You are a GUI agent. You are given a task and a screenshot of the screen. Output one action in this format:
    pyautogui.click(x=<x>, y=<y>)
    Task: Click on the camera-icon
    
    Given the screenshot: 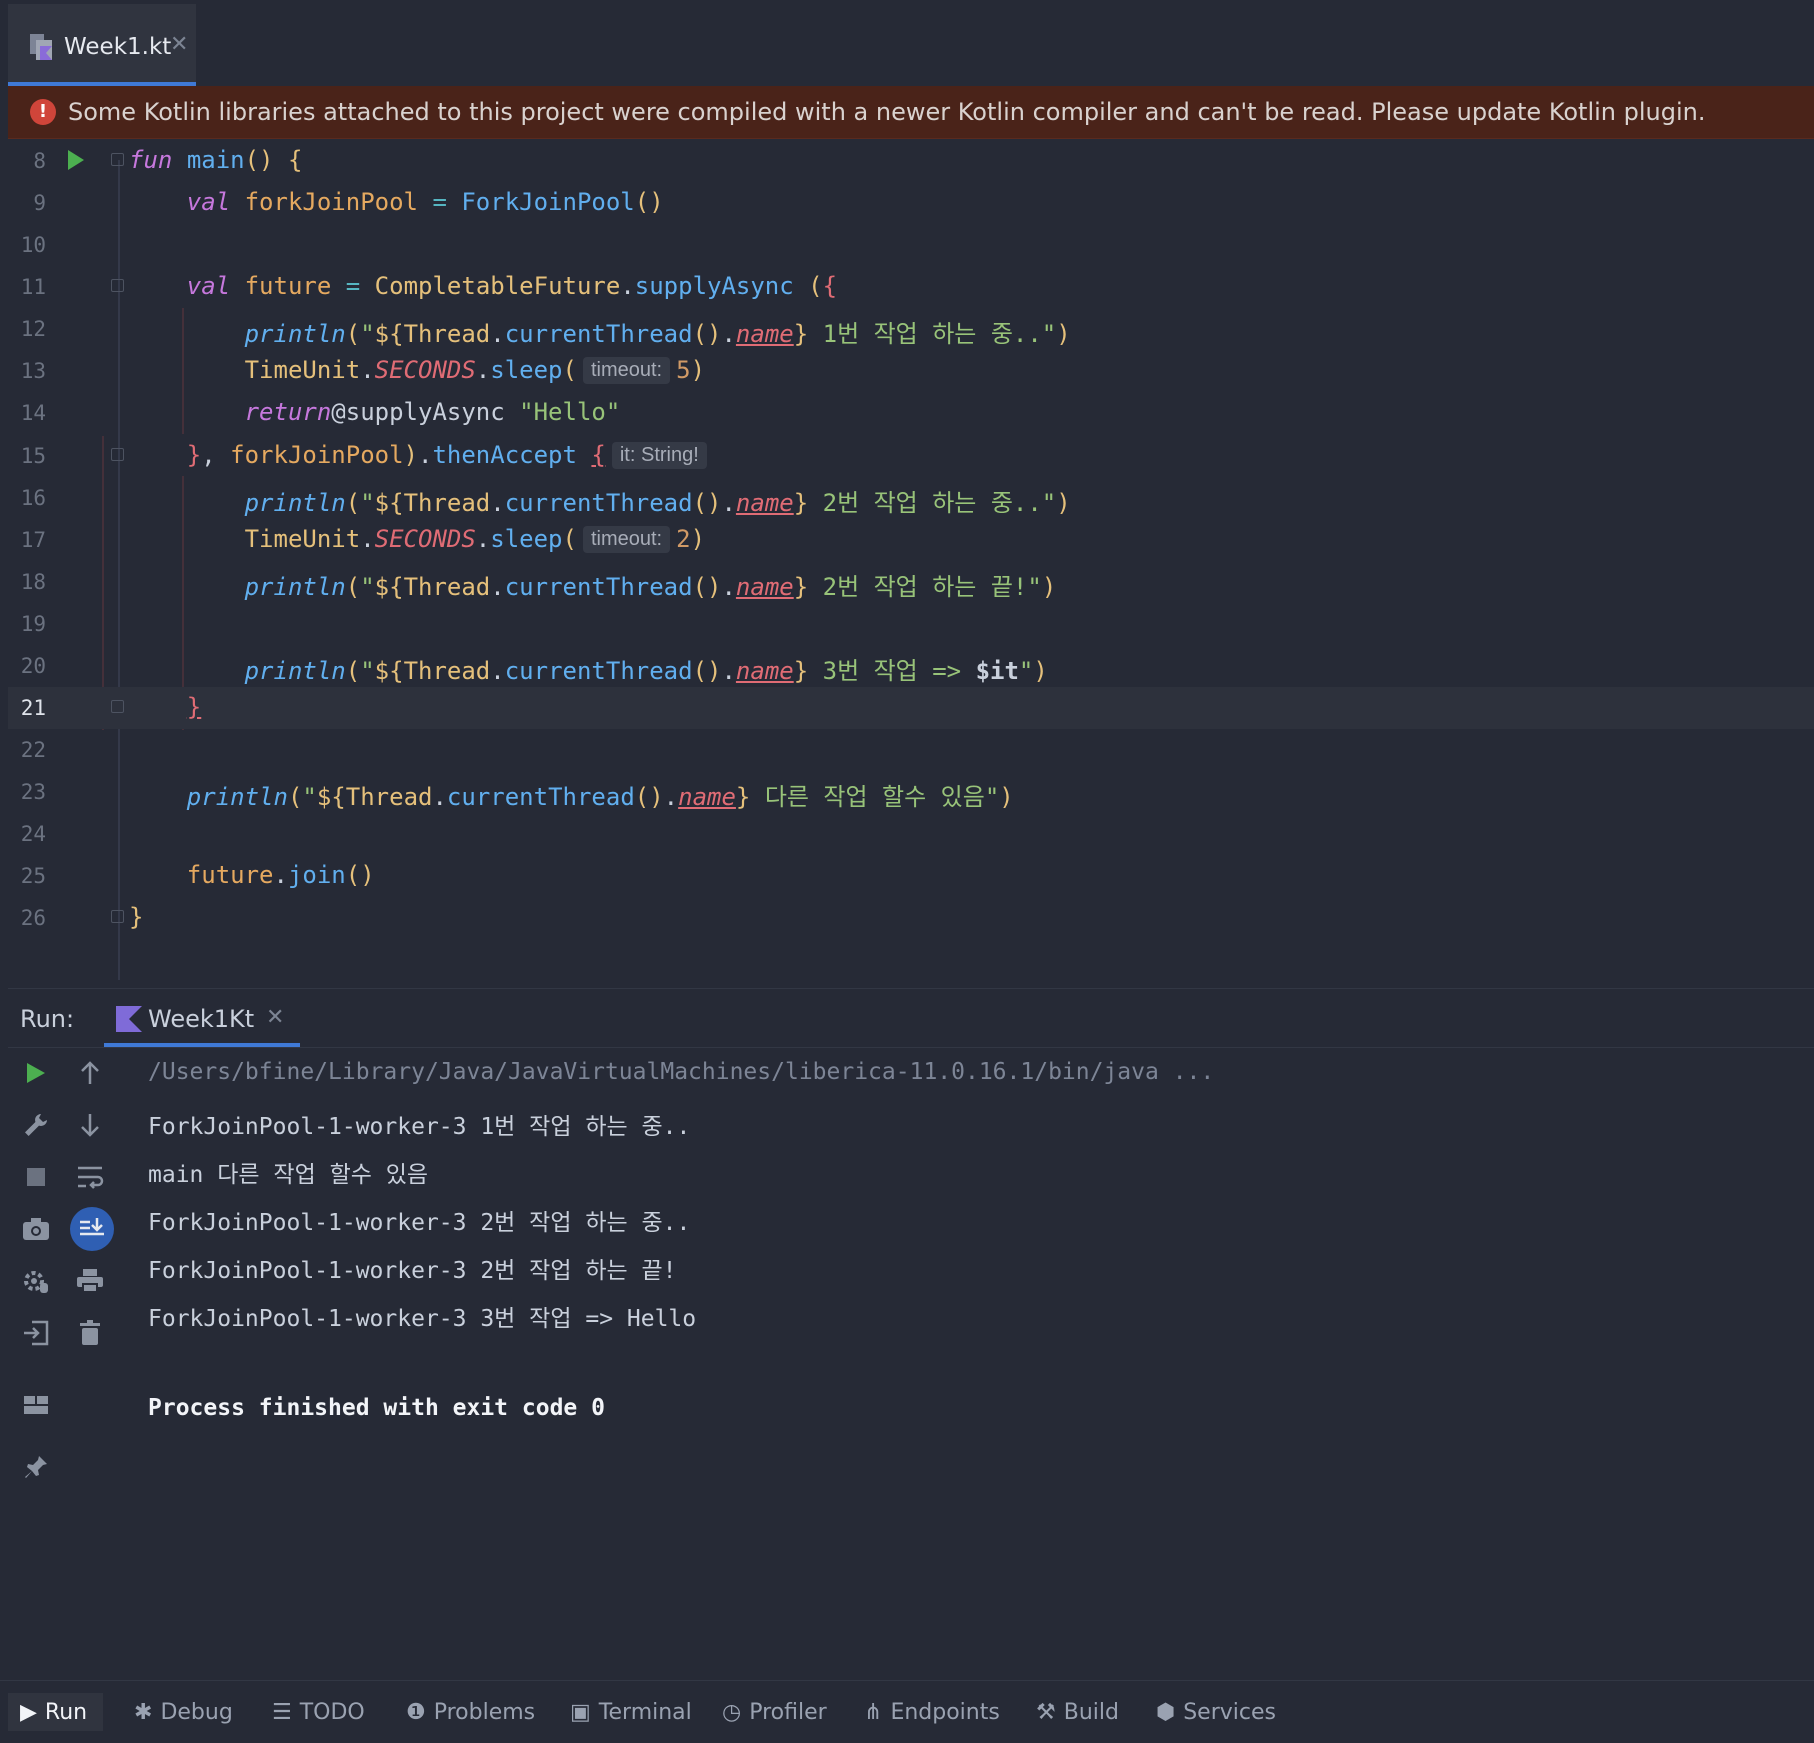 What is the action you would take?
    pyautogui.click(x=36, y=1229)
    